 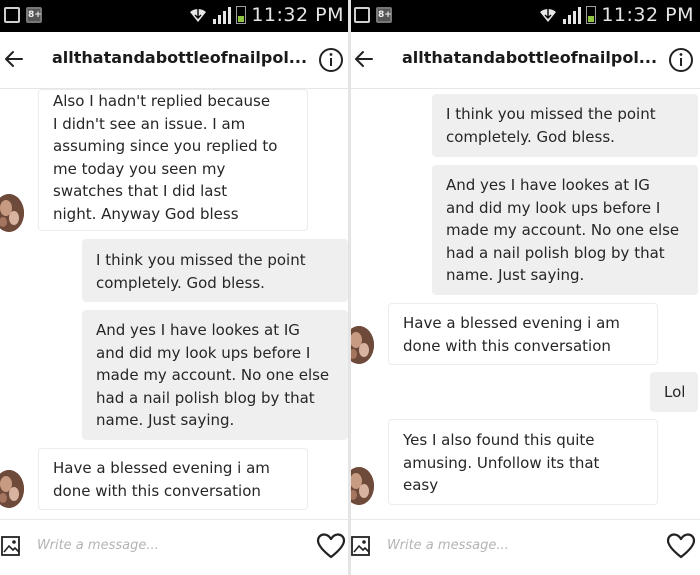 I want to click on message-bubble-outgoing: Lol, so click(x=674, y=392).